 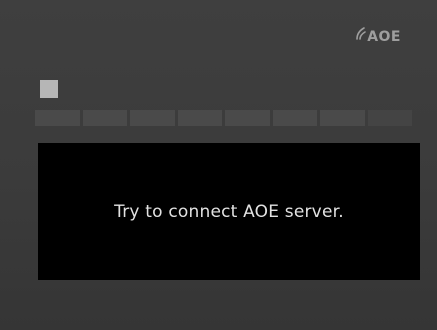 I want to click on brand-logo: AOE, so click(x=378, y=35).